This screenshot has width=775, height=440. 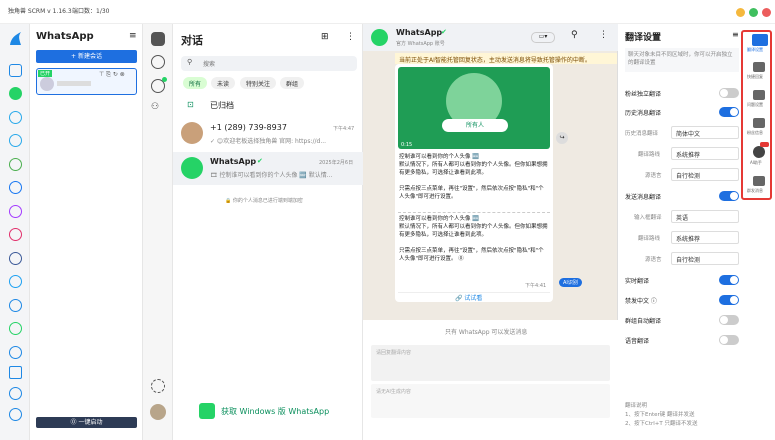 I want to click on chat-name: +1 (289) 739-8937, so click(x=248, y=127).